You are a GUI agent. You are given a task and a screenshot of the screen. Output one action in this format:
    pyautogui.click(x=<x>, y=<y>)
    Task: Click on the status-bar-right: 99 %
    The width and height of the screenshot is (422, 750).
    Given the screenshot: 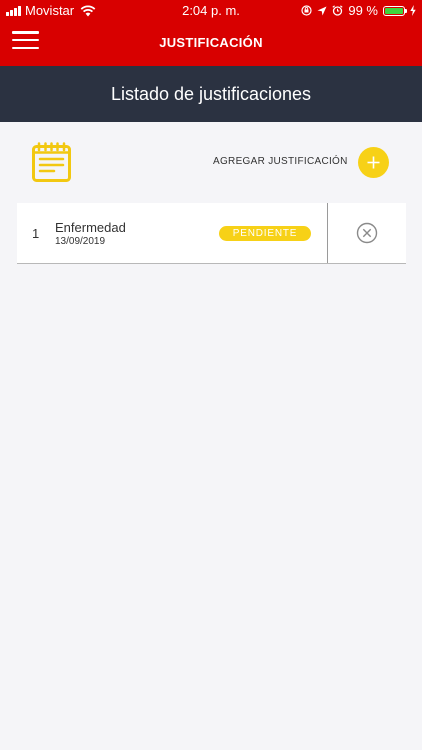 What is the action you would take?
    pyautogui.click(x=358, y=10)
    